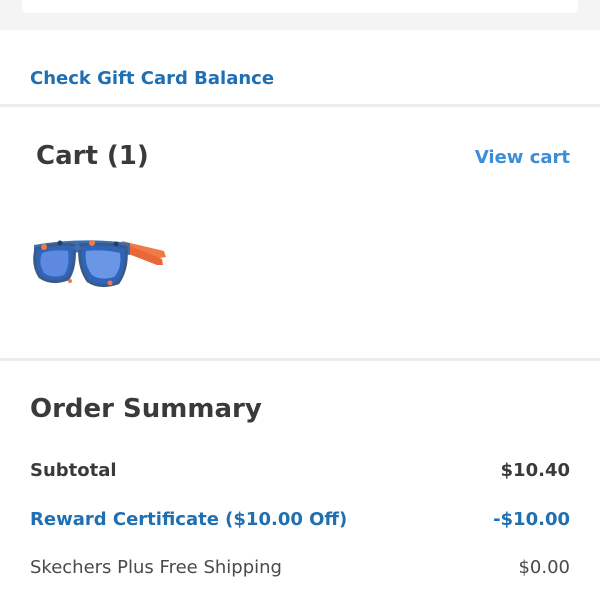 The width and height of the screenshot is (600, 600). I want to click on reward-certificate-value: -$10.00, so click(531, 519).